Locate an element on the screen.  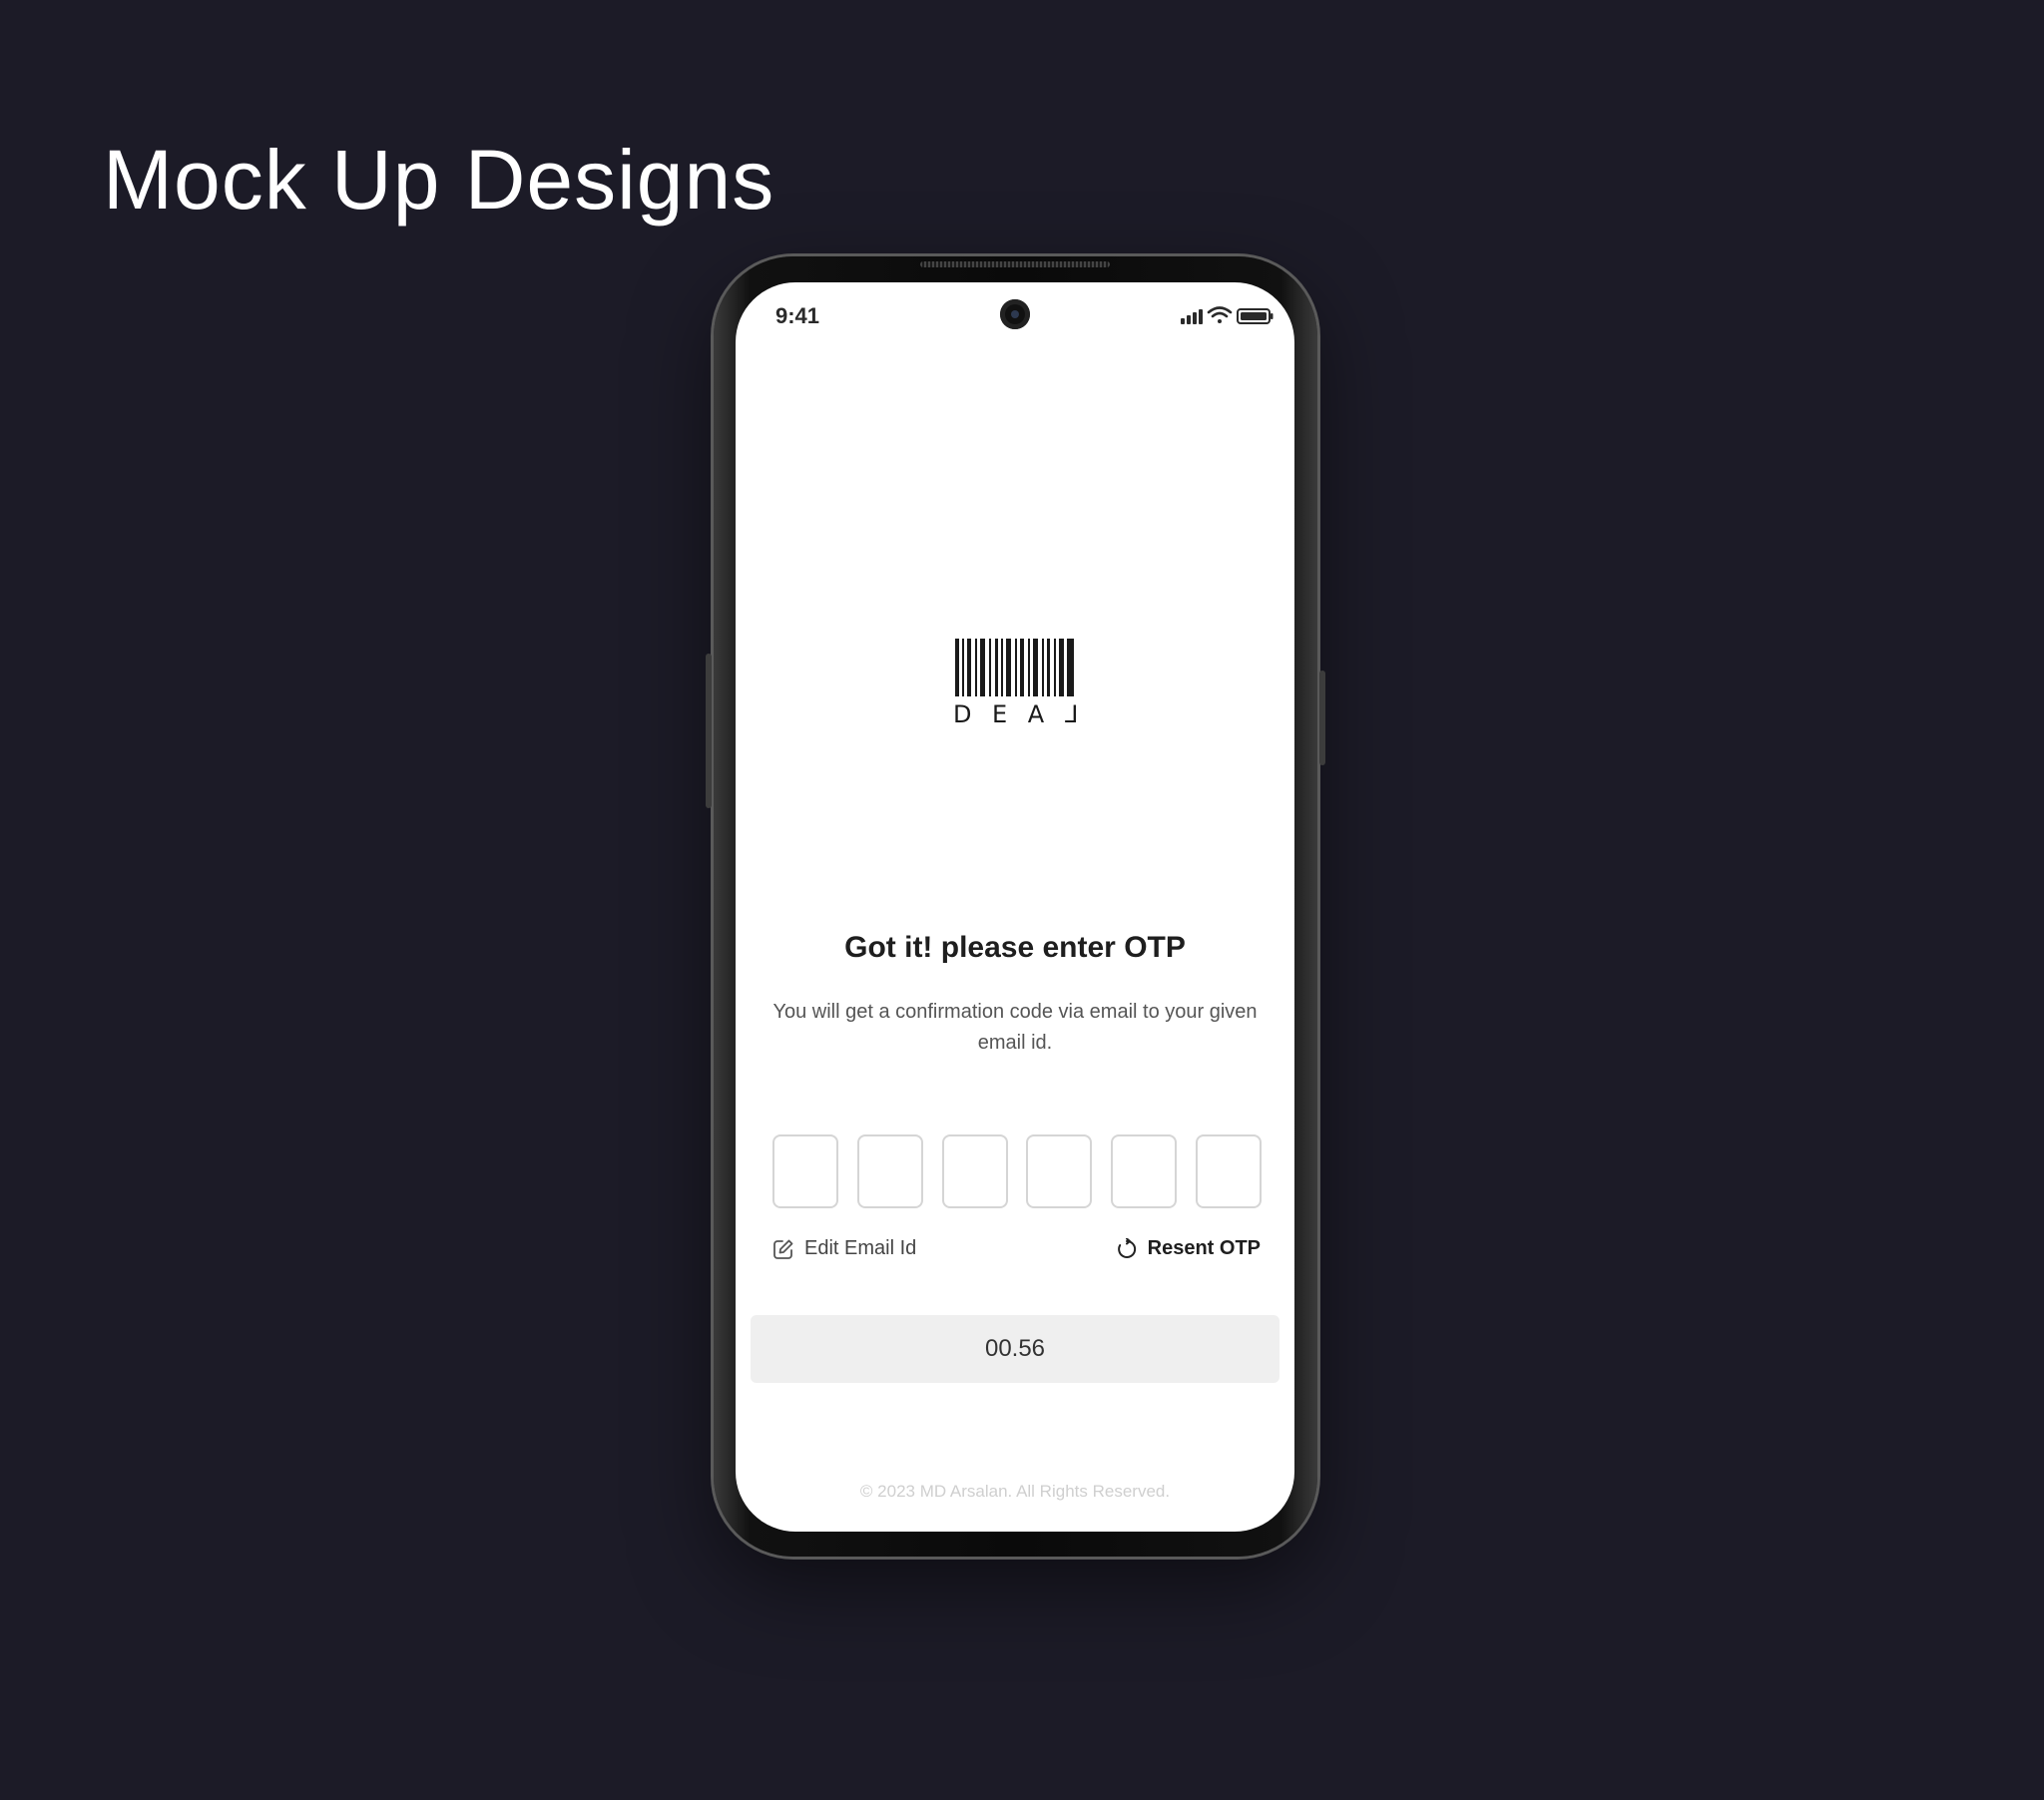
logo-letter: A is located at coordinates (1036, 714).